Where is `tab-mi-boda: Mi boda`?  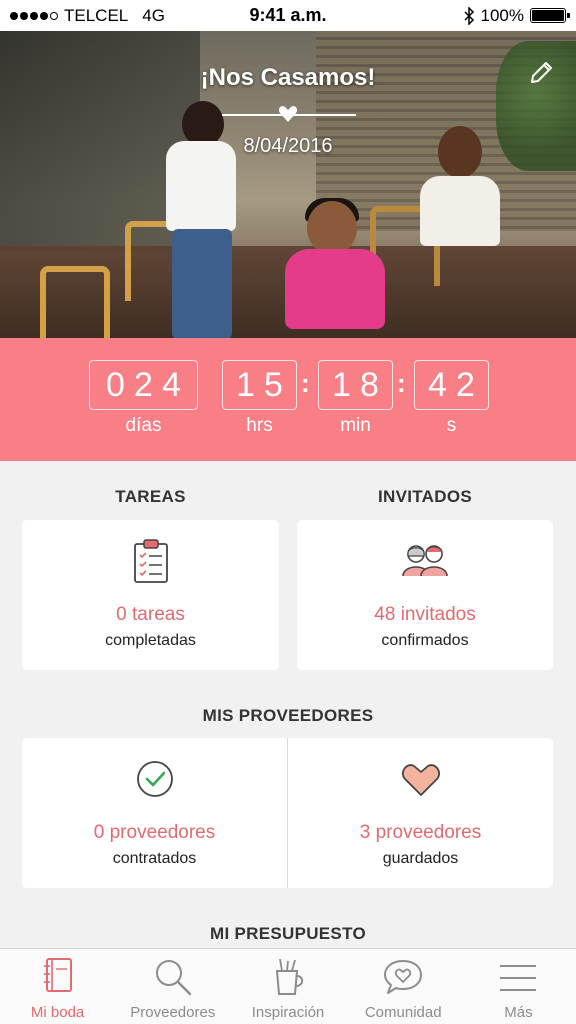
tab-mi-boda: Mi boda is located at coordinates (57, 986).